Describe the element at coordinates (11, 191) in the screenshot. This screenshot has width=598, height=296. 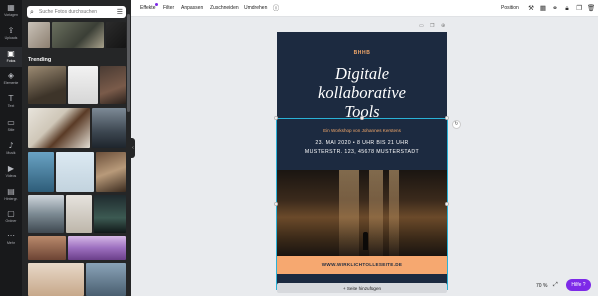
I see `background-icon: ▤` at that location.